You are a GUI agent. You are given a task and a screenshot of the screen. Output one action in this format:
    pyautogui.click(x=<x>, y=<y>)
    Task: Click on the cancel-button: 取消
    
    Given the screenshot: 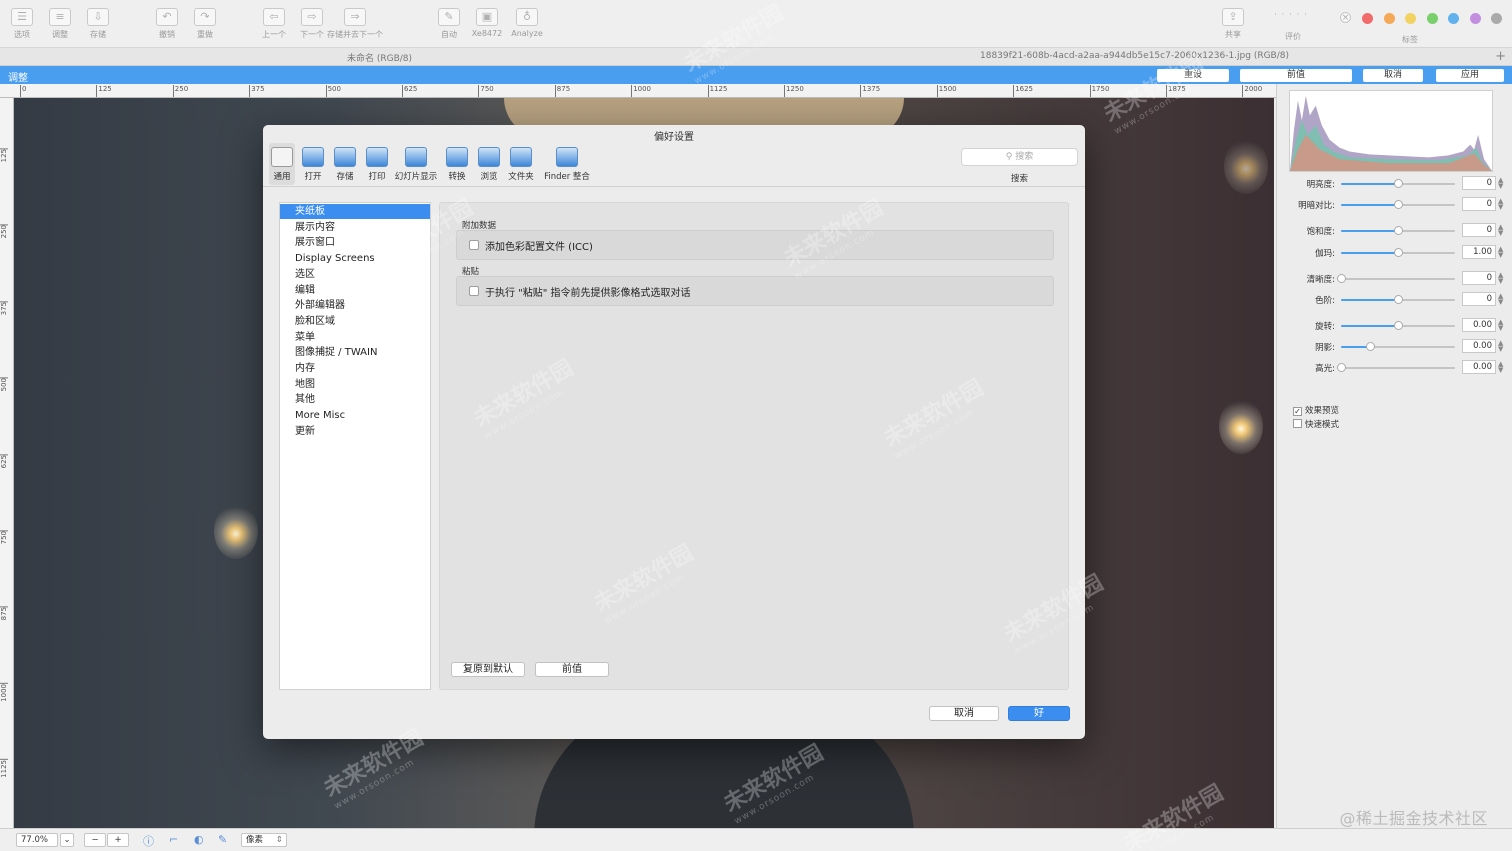 What is the action you would take?
    pyautogui.click(x=964, y=713)
    